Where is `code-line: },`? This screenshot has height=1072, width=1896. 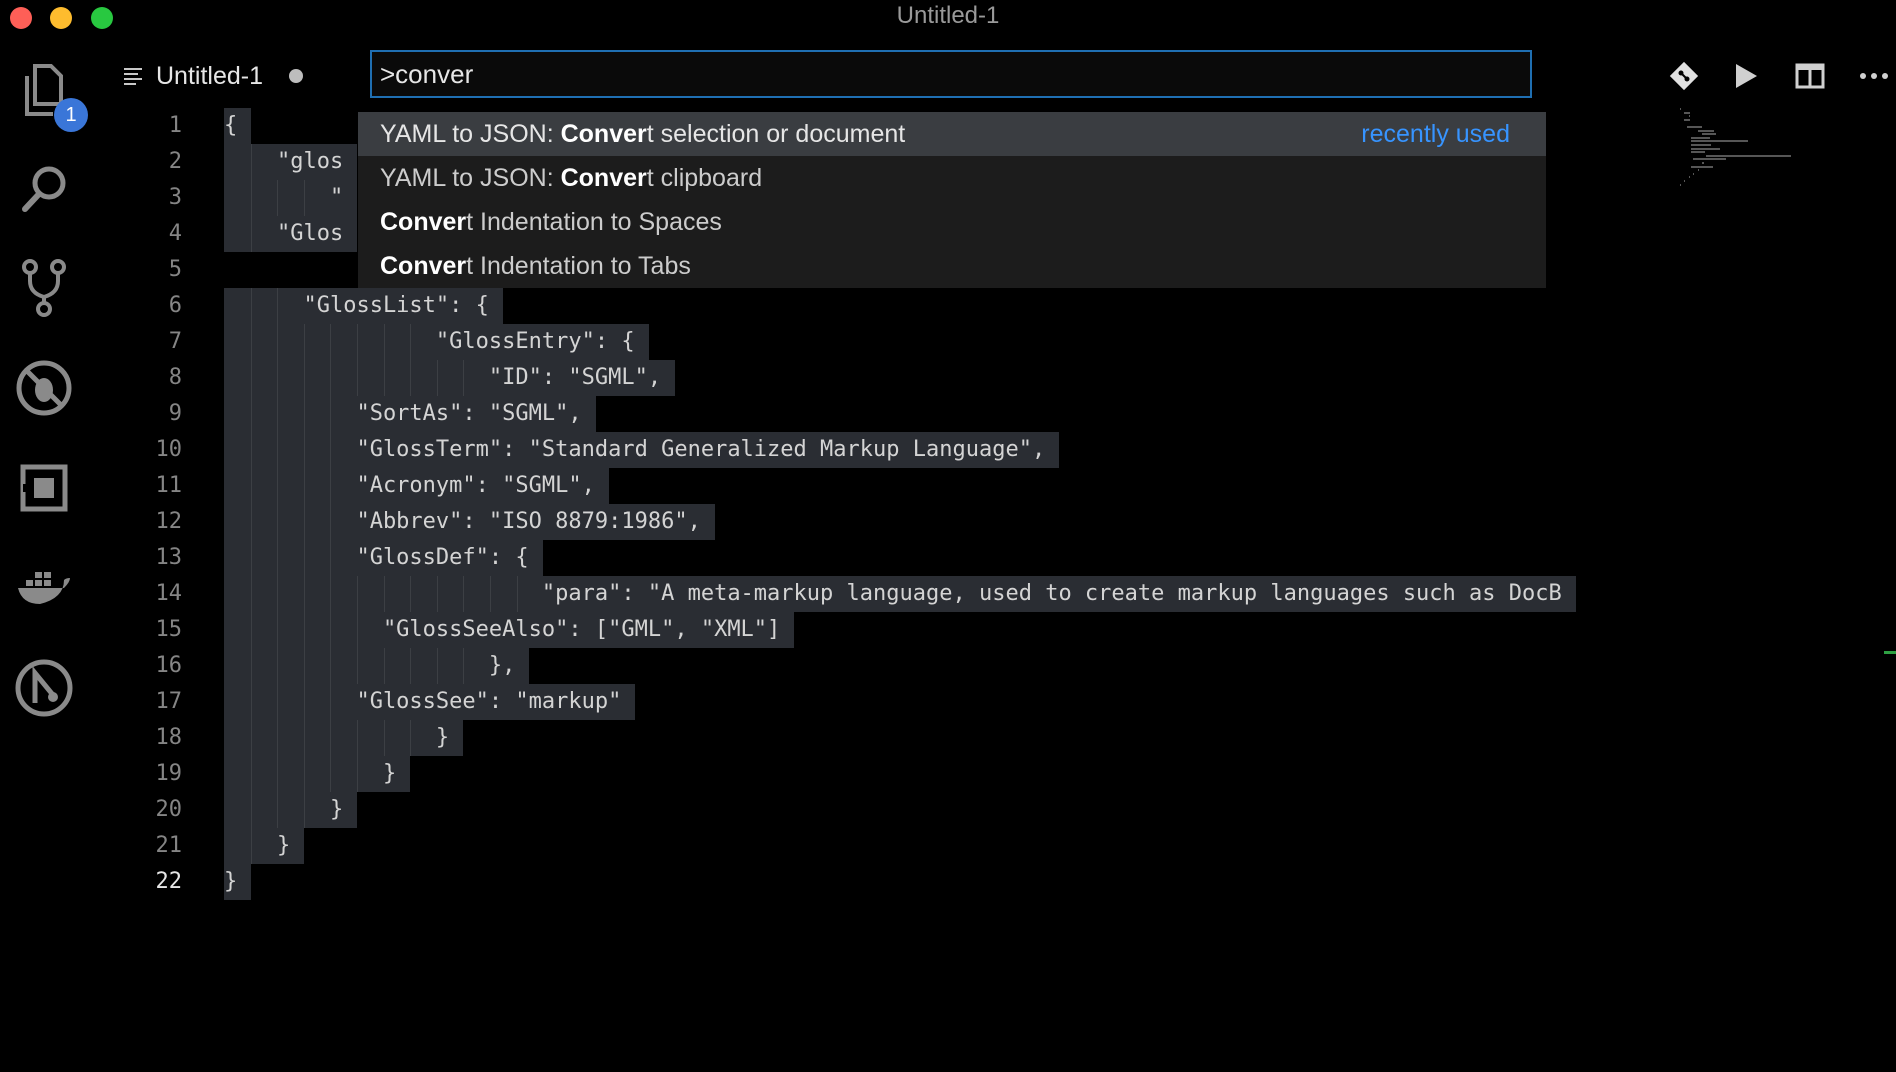
code-line: }, is located at coordinates (953, 666).